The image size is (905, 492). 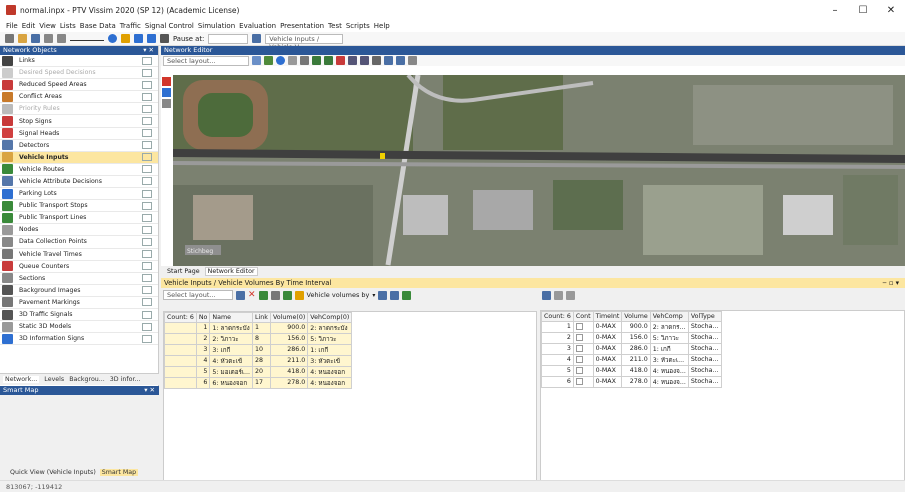 What do you see at coordinates (340, 60) in the screenshot?
I see `zoom-extent-icon` at bounding box center [340, 60].